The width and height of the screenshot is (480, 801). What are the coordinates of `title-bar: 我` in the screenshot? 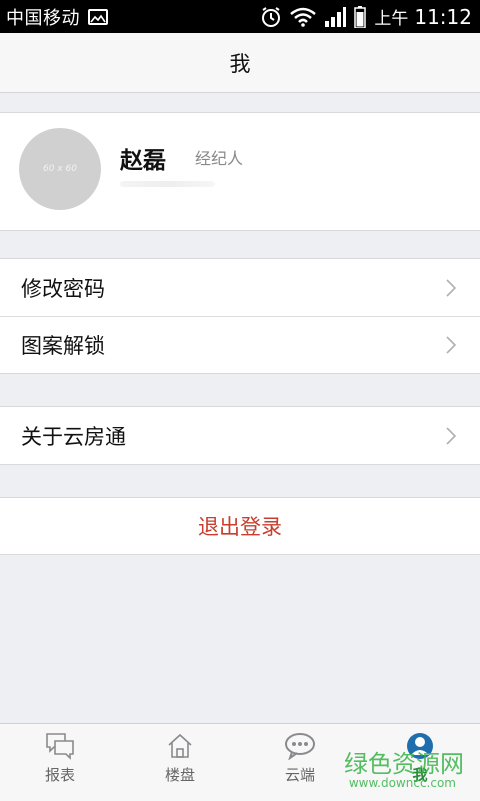 It's located at (240, 63).